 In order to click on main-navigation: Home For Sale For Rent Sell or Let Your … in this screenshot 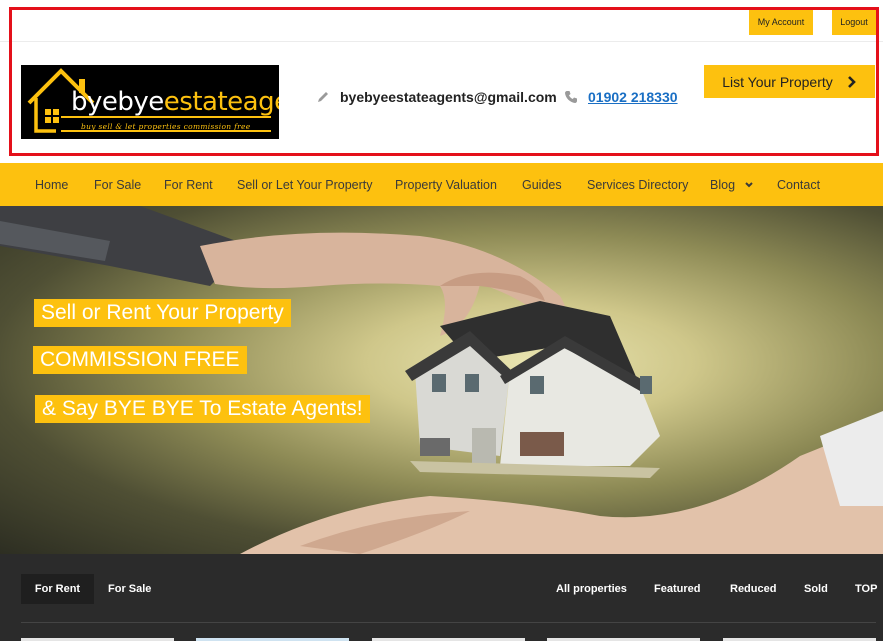, I will do `click(441, 184)`.